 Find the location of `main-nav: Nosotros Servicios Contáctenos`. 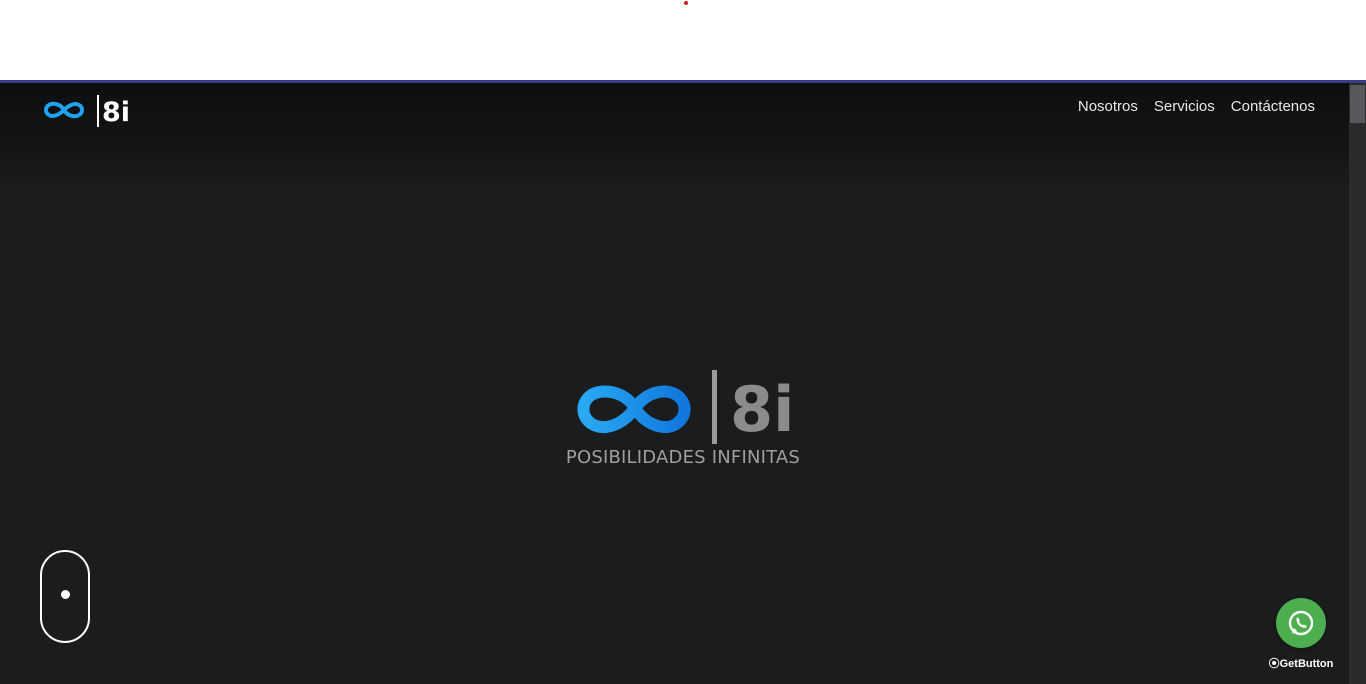

main-nav: Nosotros Servicios Contáctenos is located at coordinates (1196, 106).